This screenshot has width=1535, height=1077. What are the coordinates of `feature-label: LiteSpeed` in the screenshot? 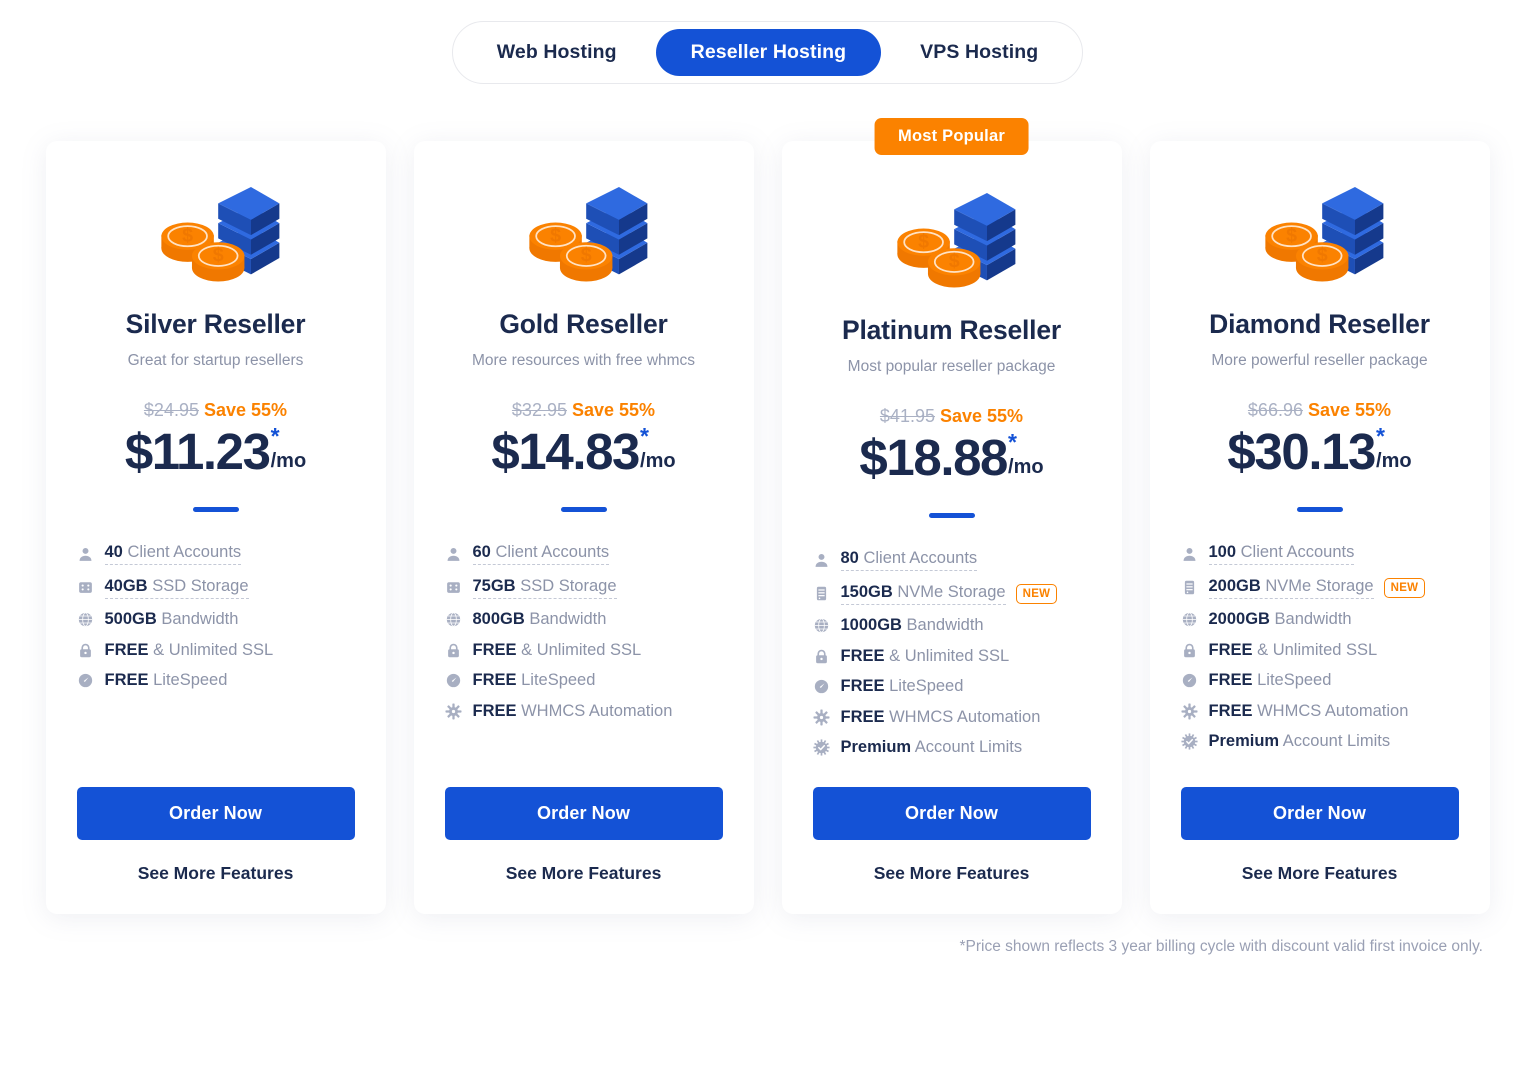 It's located at (1292, 680).